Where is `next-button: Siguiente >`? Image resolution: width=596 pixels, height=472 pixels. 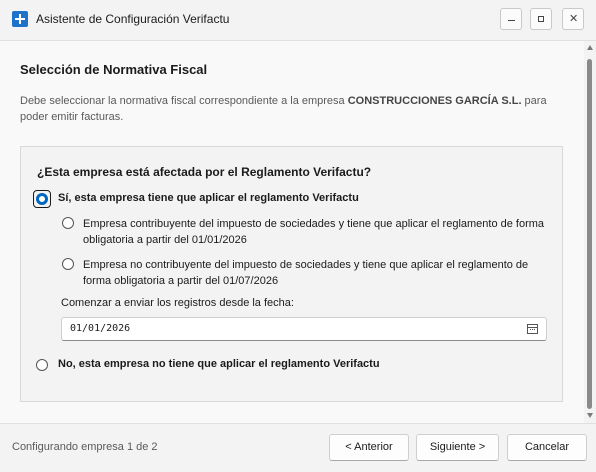
next-button: Siguiente > is located at coordinates (457, 447).